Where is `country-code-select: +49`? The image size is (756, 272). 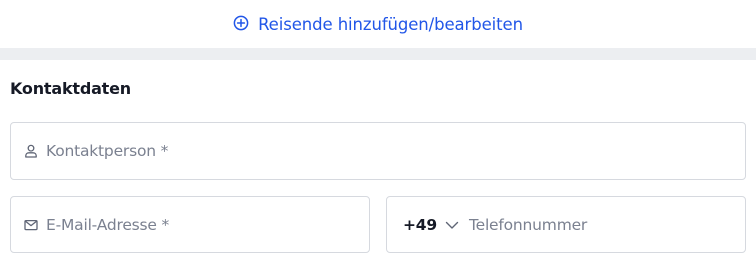
country-code-select: +49 is located at coordinates (431, 225).